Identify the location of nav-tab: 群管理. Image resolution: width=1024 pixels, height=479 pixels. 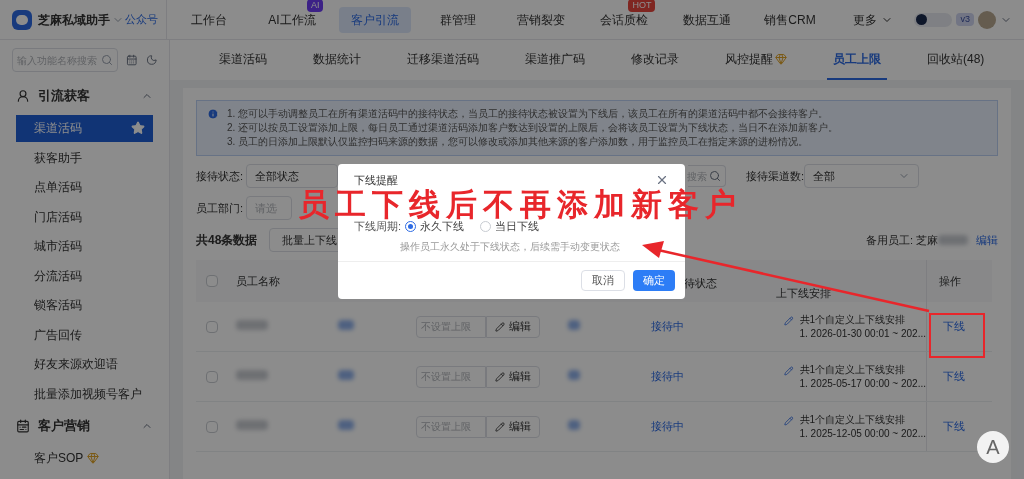
(458, 19).